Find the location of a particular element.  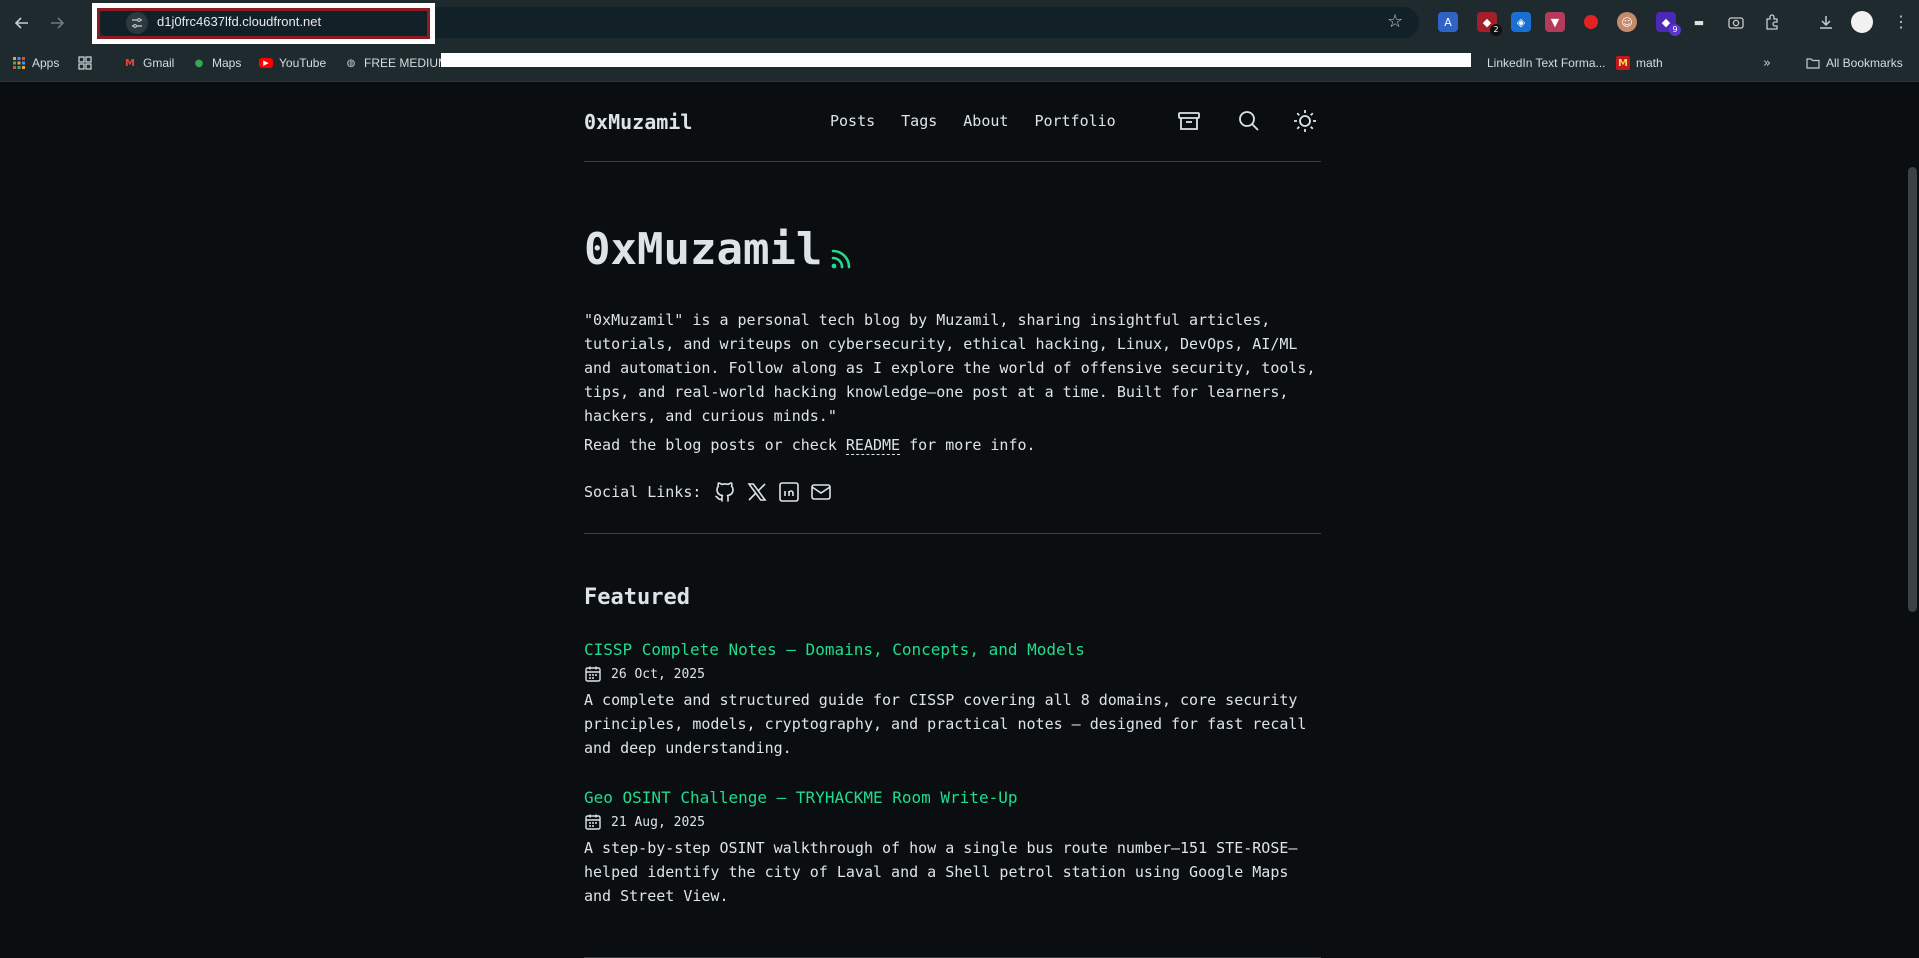

main-nav: Posts Tags About Portfolio is located at coordinates (973, 121).